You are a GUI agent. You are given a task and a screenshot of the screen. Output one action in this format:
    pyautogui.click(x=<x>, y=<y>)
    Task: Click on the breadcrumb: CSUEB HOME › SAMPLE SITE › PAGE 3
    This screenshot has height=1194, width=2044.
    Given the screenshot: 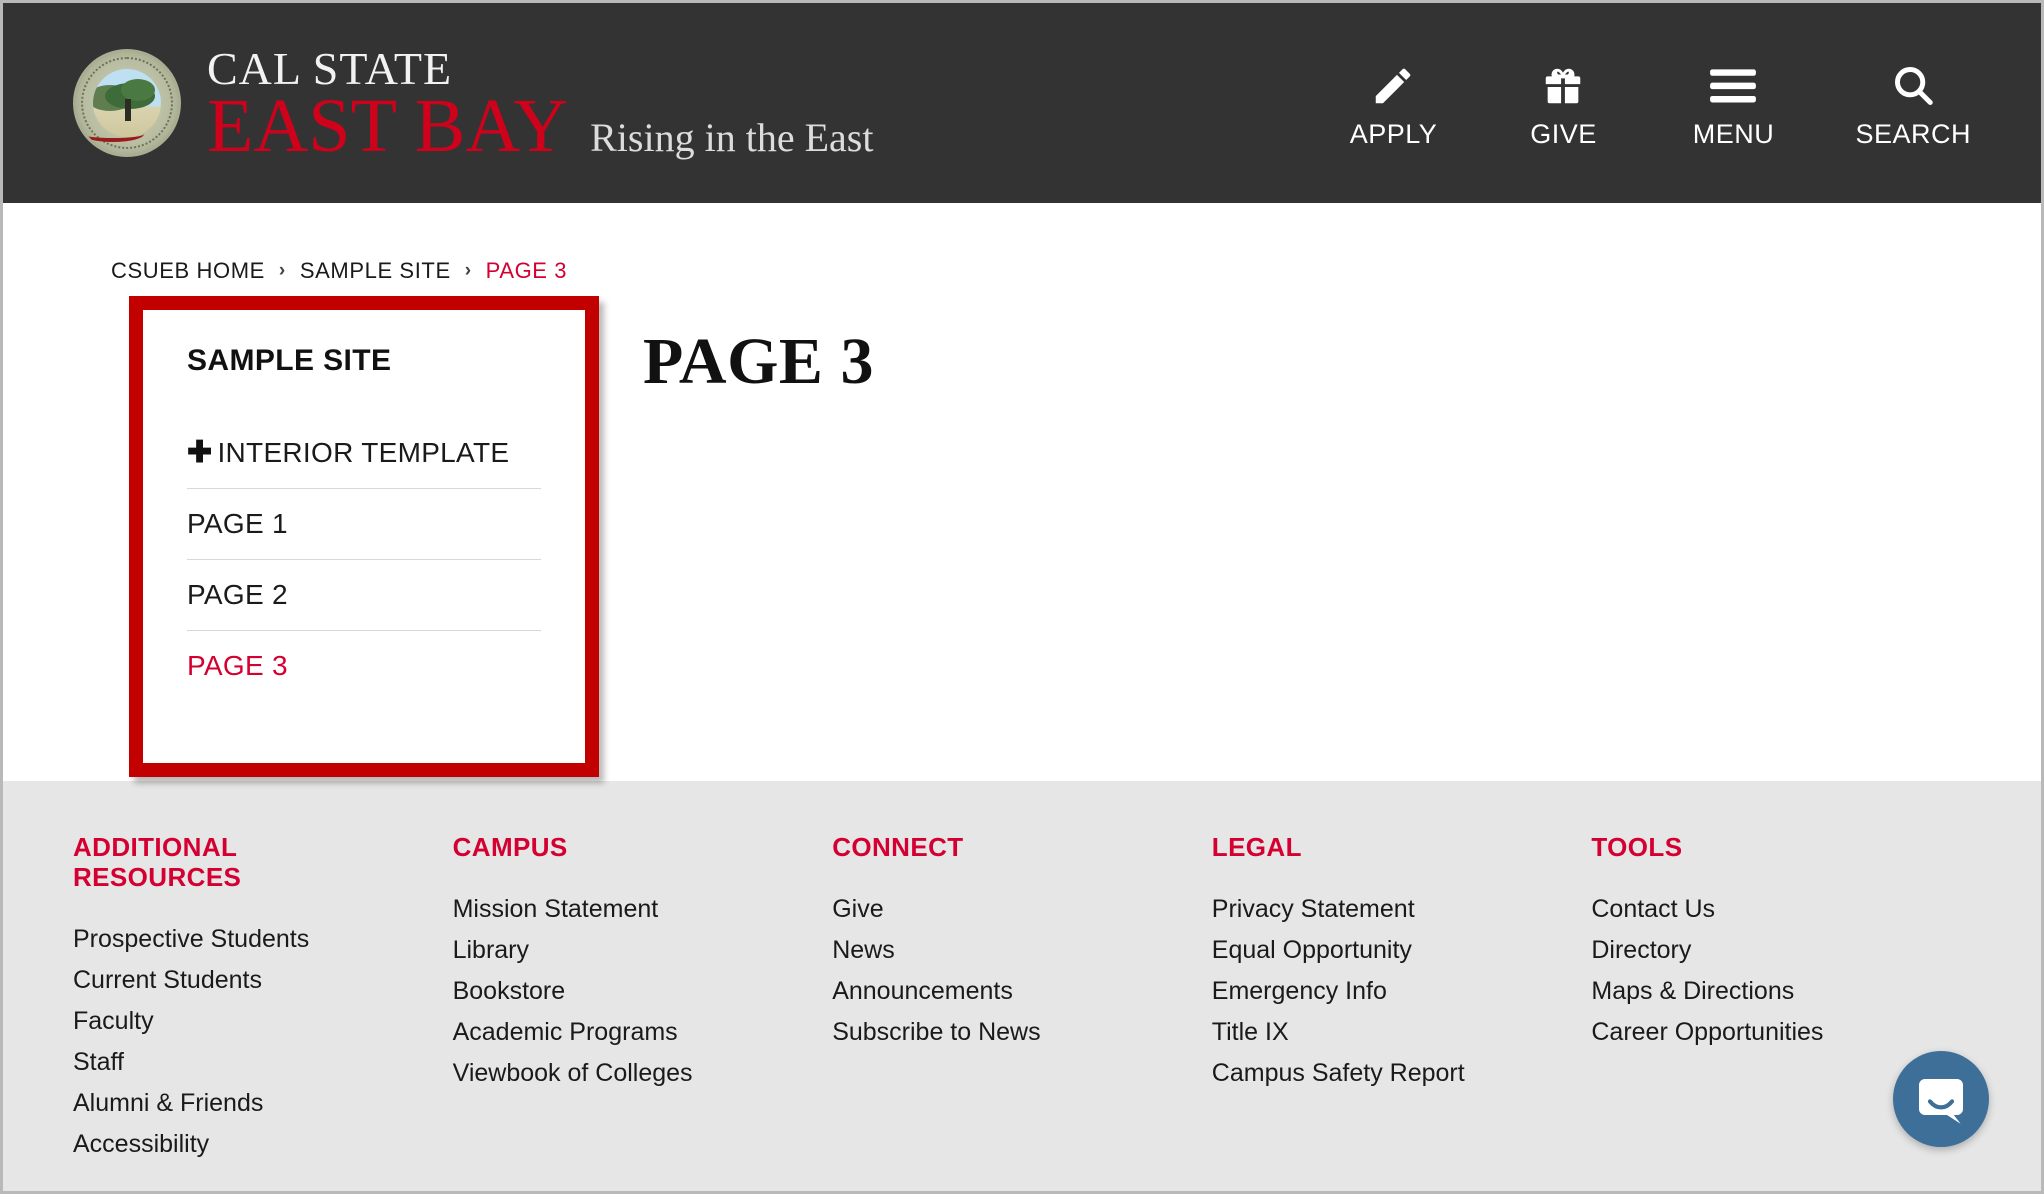 What is the action you would take?
    pyautogui.click(x=1022, y=243)
    